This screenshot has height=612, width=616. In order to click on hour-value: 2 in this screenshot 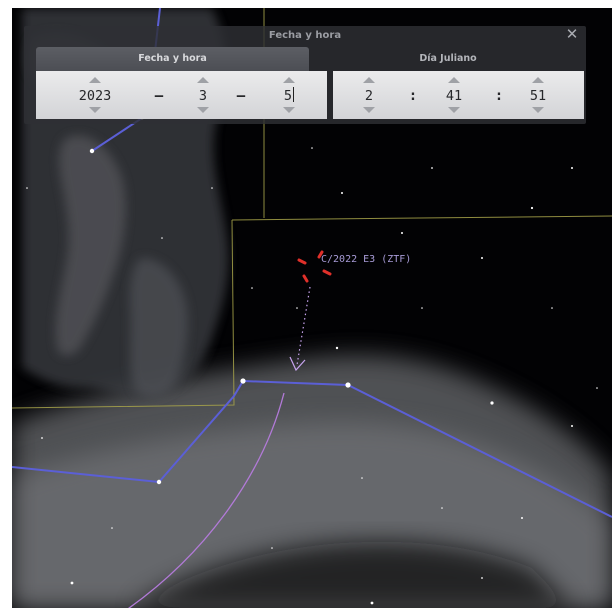, I will do `click(369, 96)`.